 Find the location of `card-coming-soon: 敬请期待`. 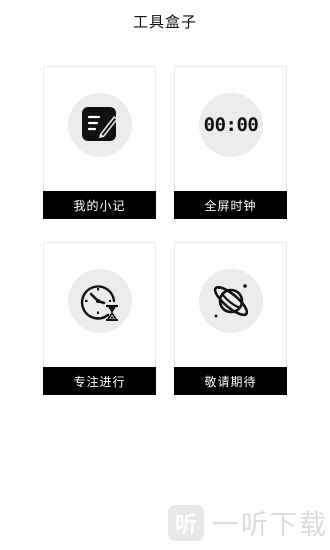

card-coming-soon: 敬请期待 is located at coordinates (230, 318).